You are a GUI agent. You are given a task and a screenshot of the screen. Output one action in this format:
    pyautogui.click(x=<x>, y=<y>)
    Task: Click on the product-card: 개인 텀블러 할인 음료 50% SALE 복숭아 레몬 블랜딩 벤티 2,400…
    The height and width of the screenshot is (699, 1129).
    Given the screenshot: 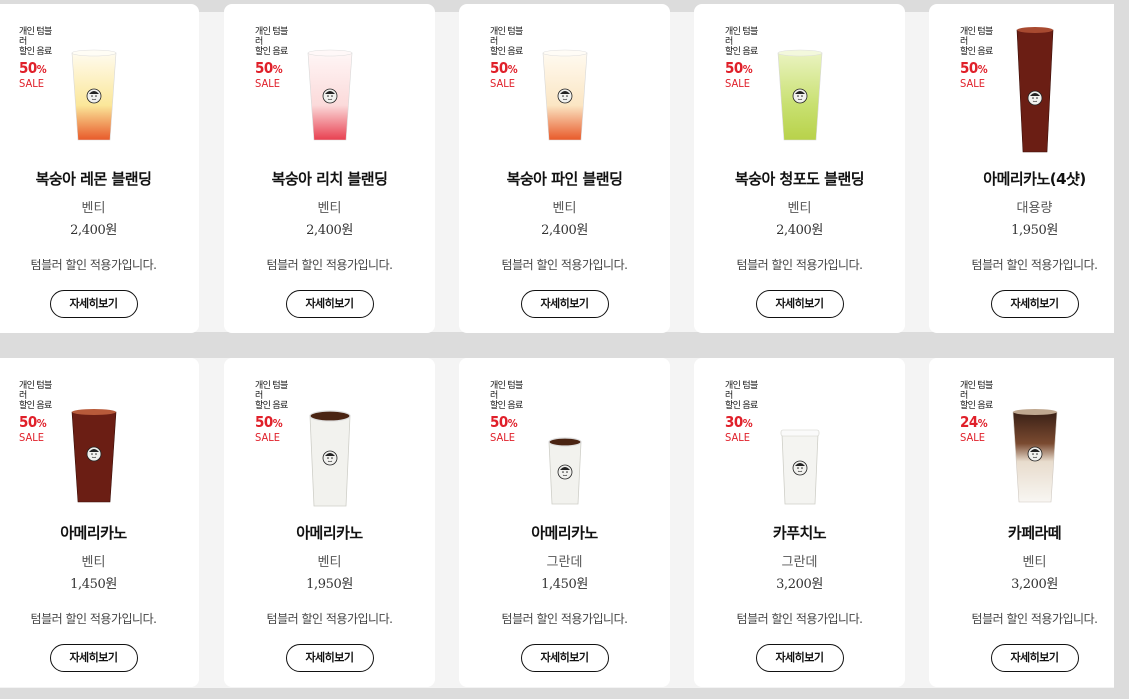 What is the action you would take?
    pyautogui.click(x=99, y=168)
    